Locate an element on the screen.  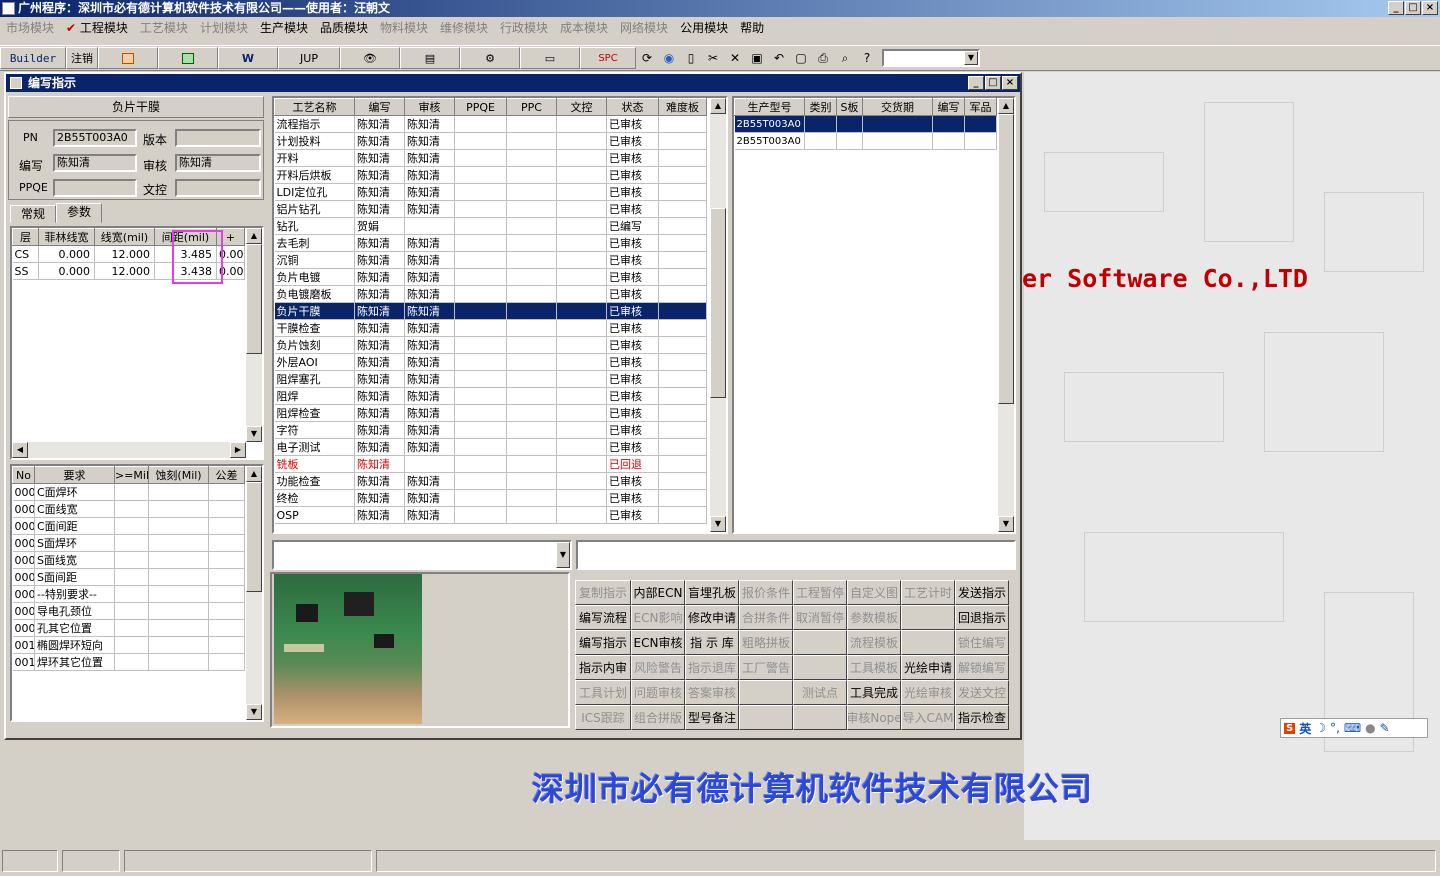
logout-button: 注销 is located at coordinates (82, 58).